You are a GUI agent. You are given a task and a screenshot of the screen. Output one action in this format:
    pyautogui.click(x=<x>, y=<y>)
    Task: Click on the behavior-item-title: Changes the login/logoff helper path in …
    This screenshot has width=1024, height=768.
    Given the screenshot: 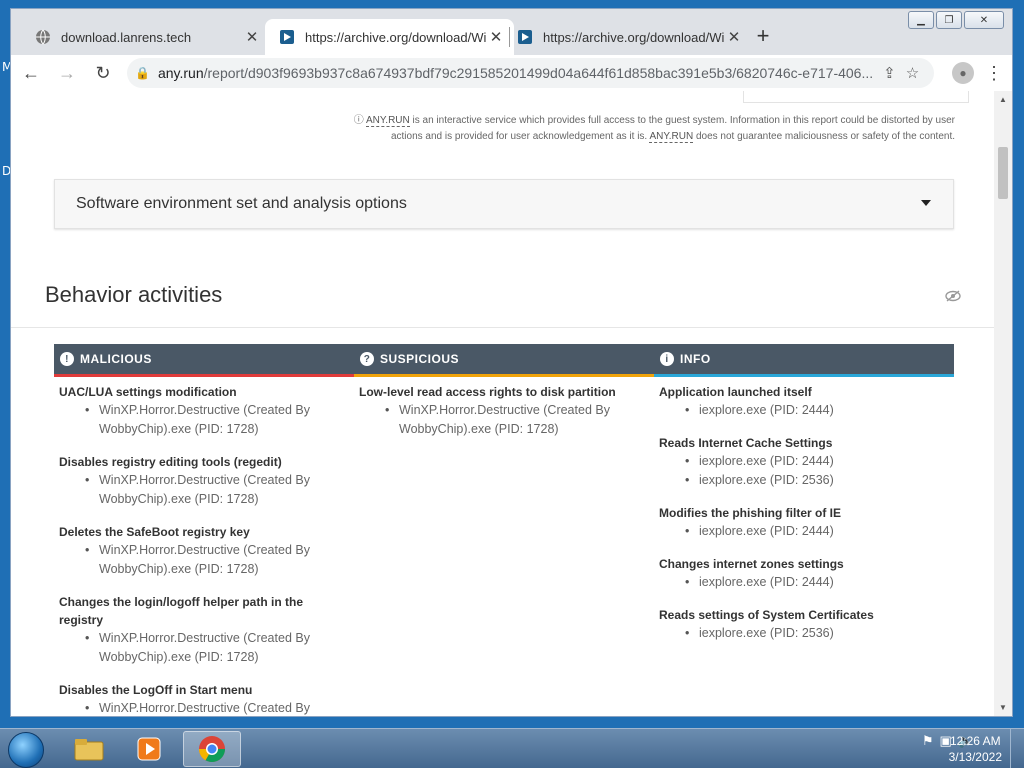 What is the action you would take?
    pyautogui.click(x=181, y=611)
    